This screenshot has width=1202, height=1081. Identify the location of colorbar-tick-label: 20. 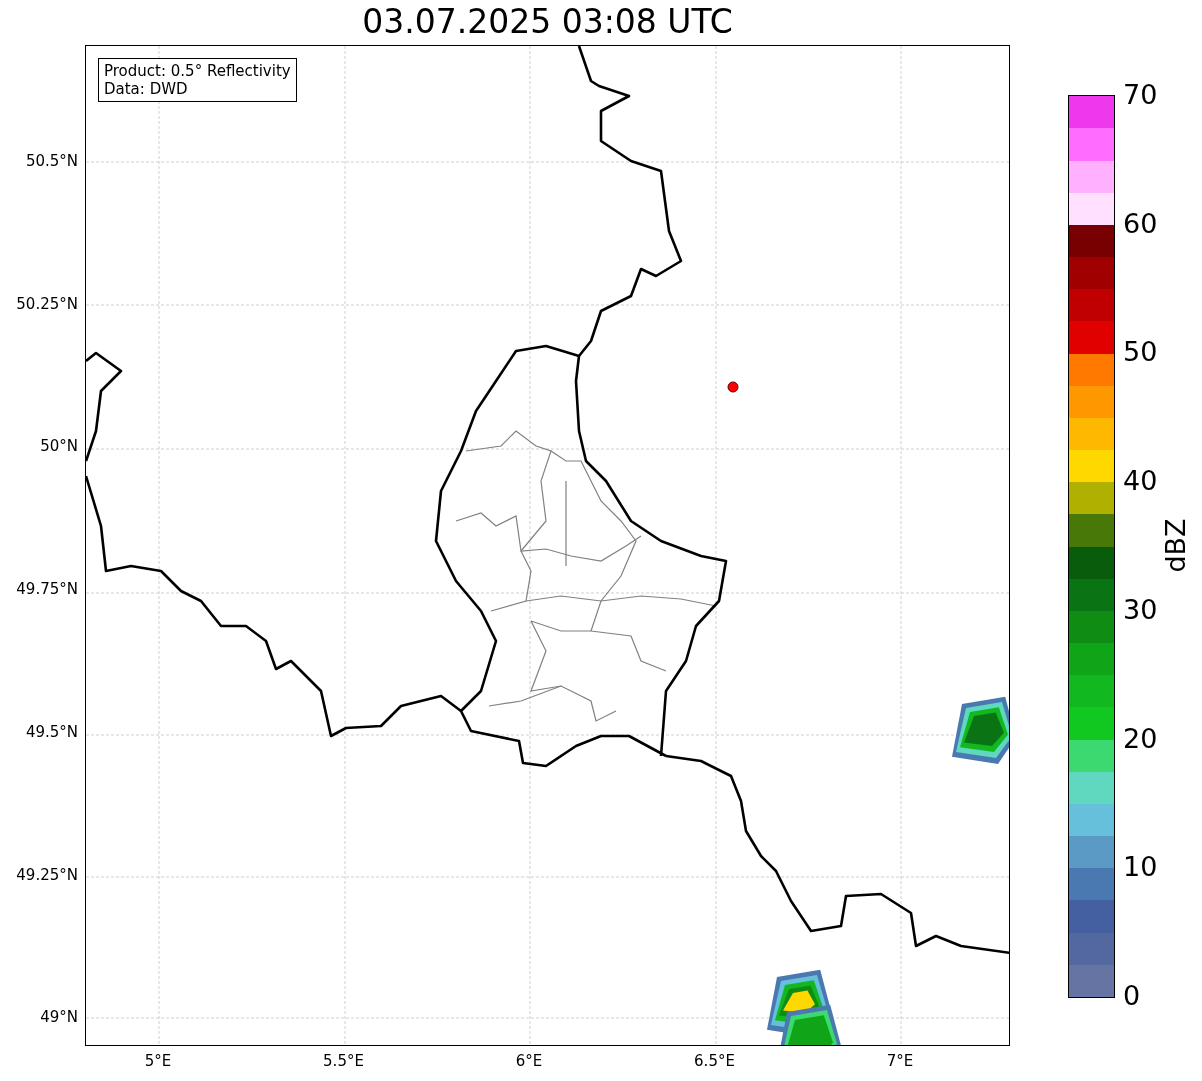
(1140, 738).